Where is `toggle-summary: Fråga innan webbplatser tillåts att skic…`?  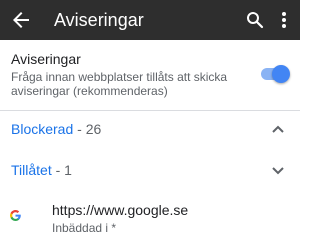 toggle-summary: Fråga innan webbplatser tillåts att skic… is located at coordinates (119, 84).